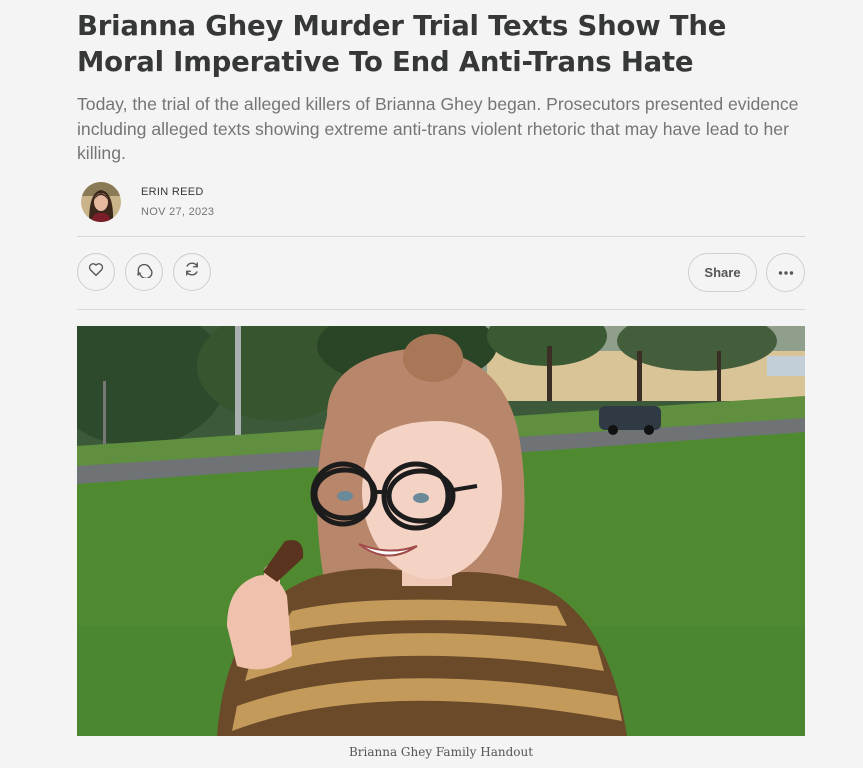 This screenshot has height=768, width=863. I want to click on share-button: Share, so click(722, 272).